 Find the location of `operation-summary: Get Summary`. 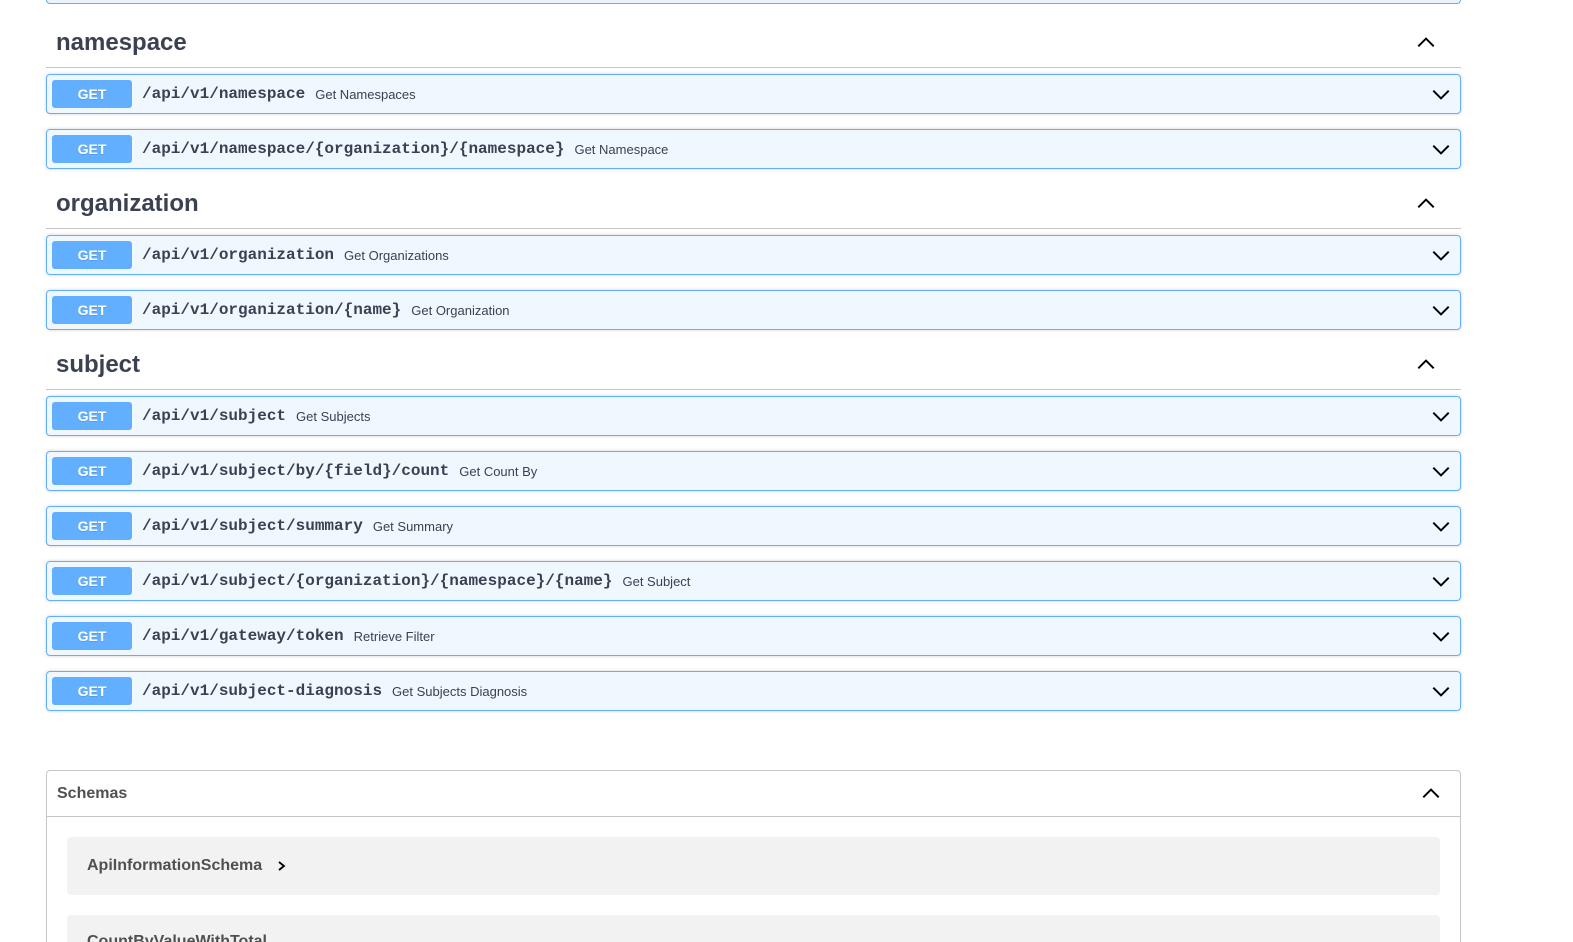

operation-summary: Get Summary is located at coordinates (413, 526).